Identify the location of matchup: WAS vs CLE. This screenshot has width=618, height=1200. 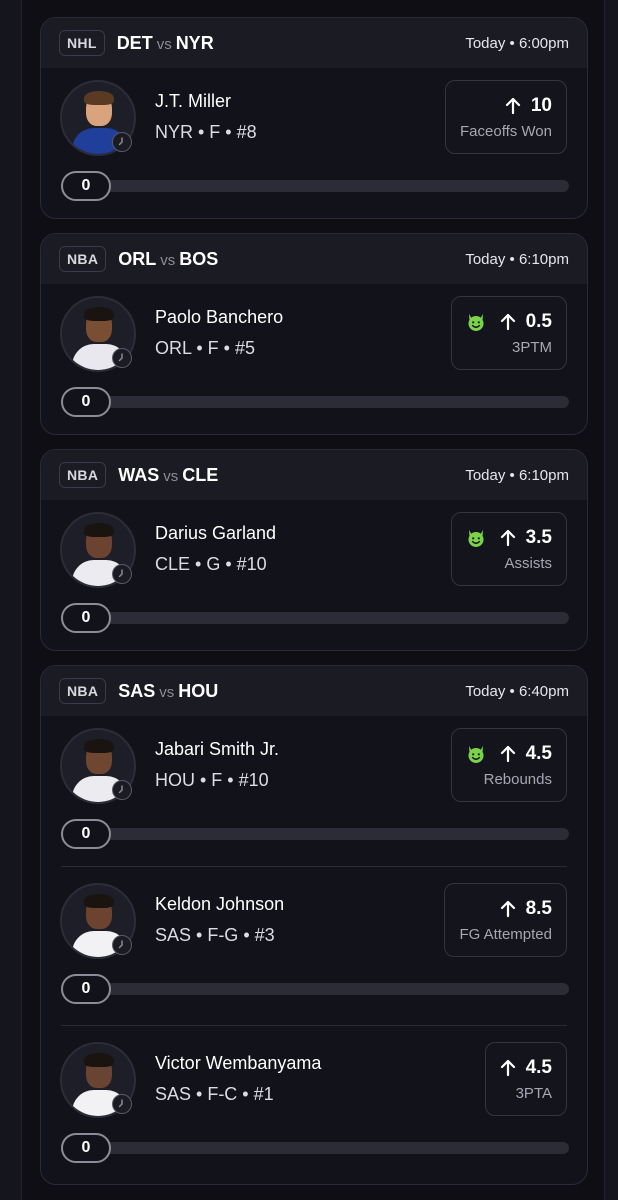
(168, 475).